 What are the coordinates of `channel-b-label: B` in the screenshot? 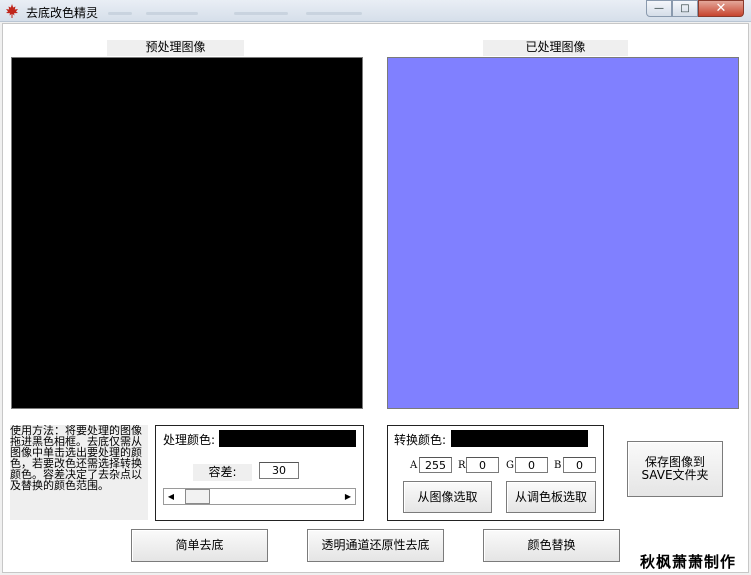 It's located at (558, 465).